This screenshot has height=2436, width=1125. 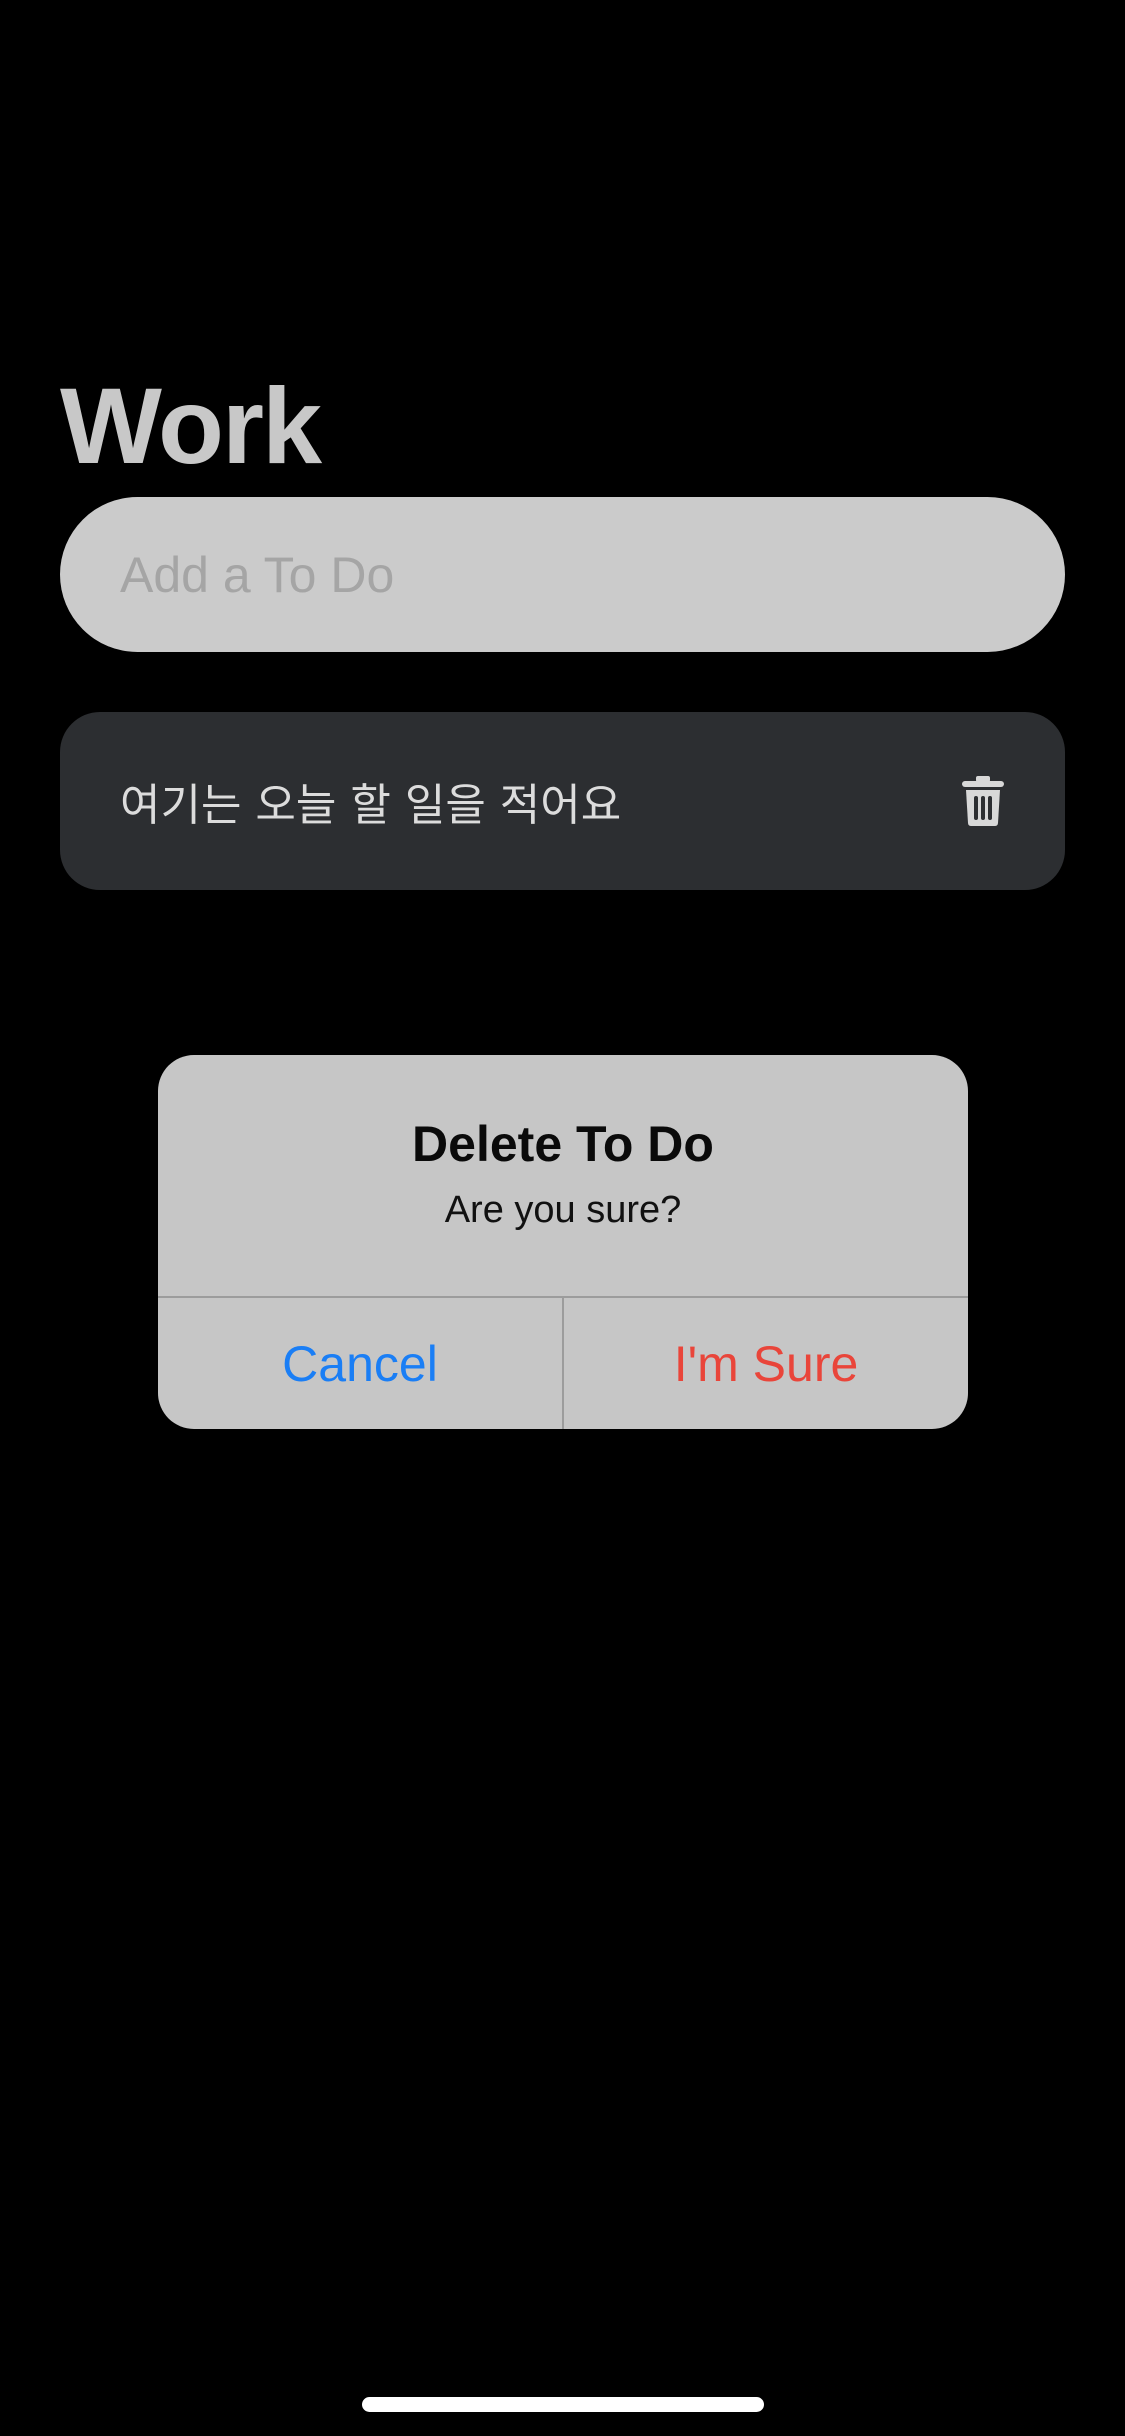 I want to click on todo-item: 여기는 오늘 할 일을 적어요, so click(x=562, y=801).